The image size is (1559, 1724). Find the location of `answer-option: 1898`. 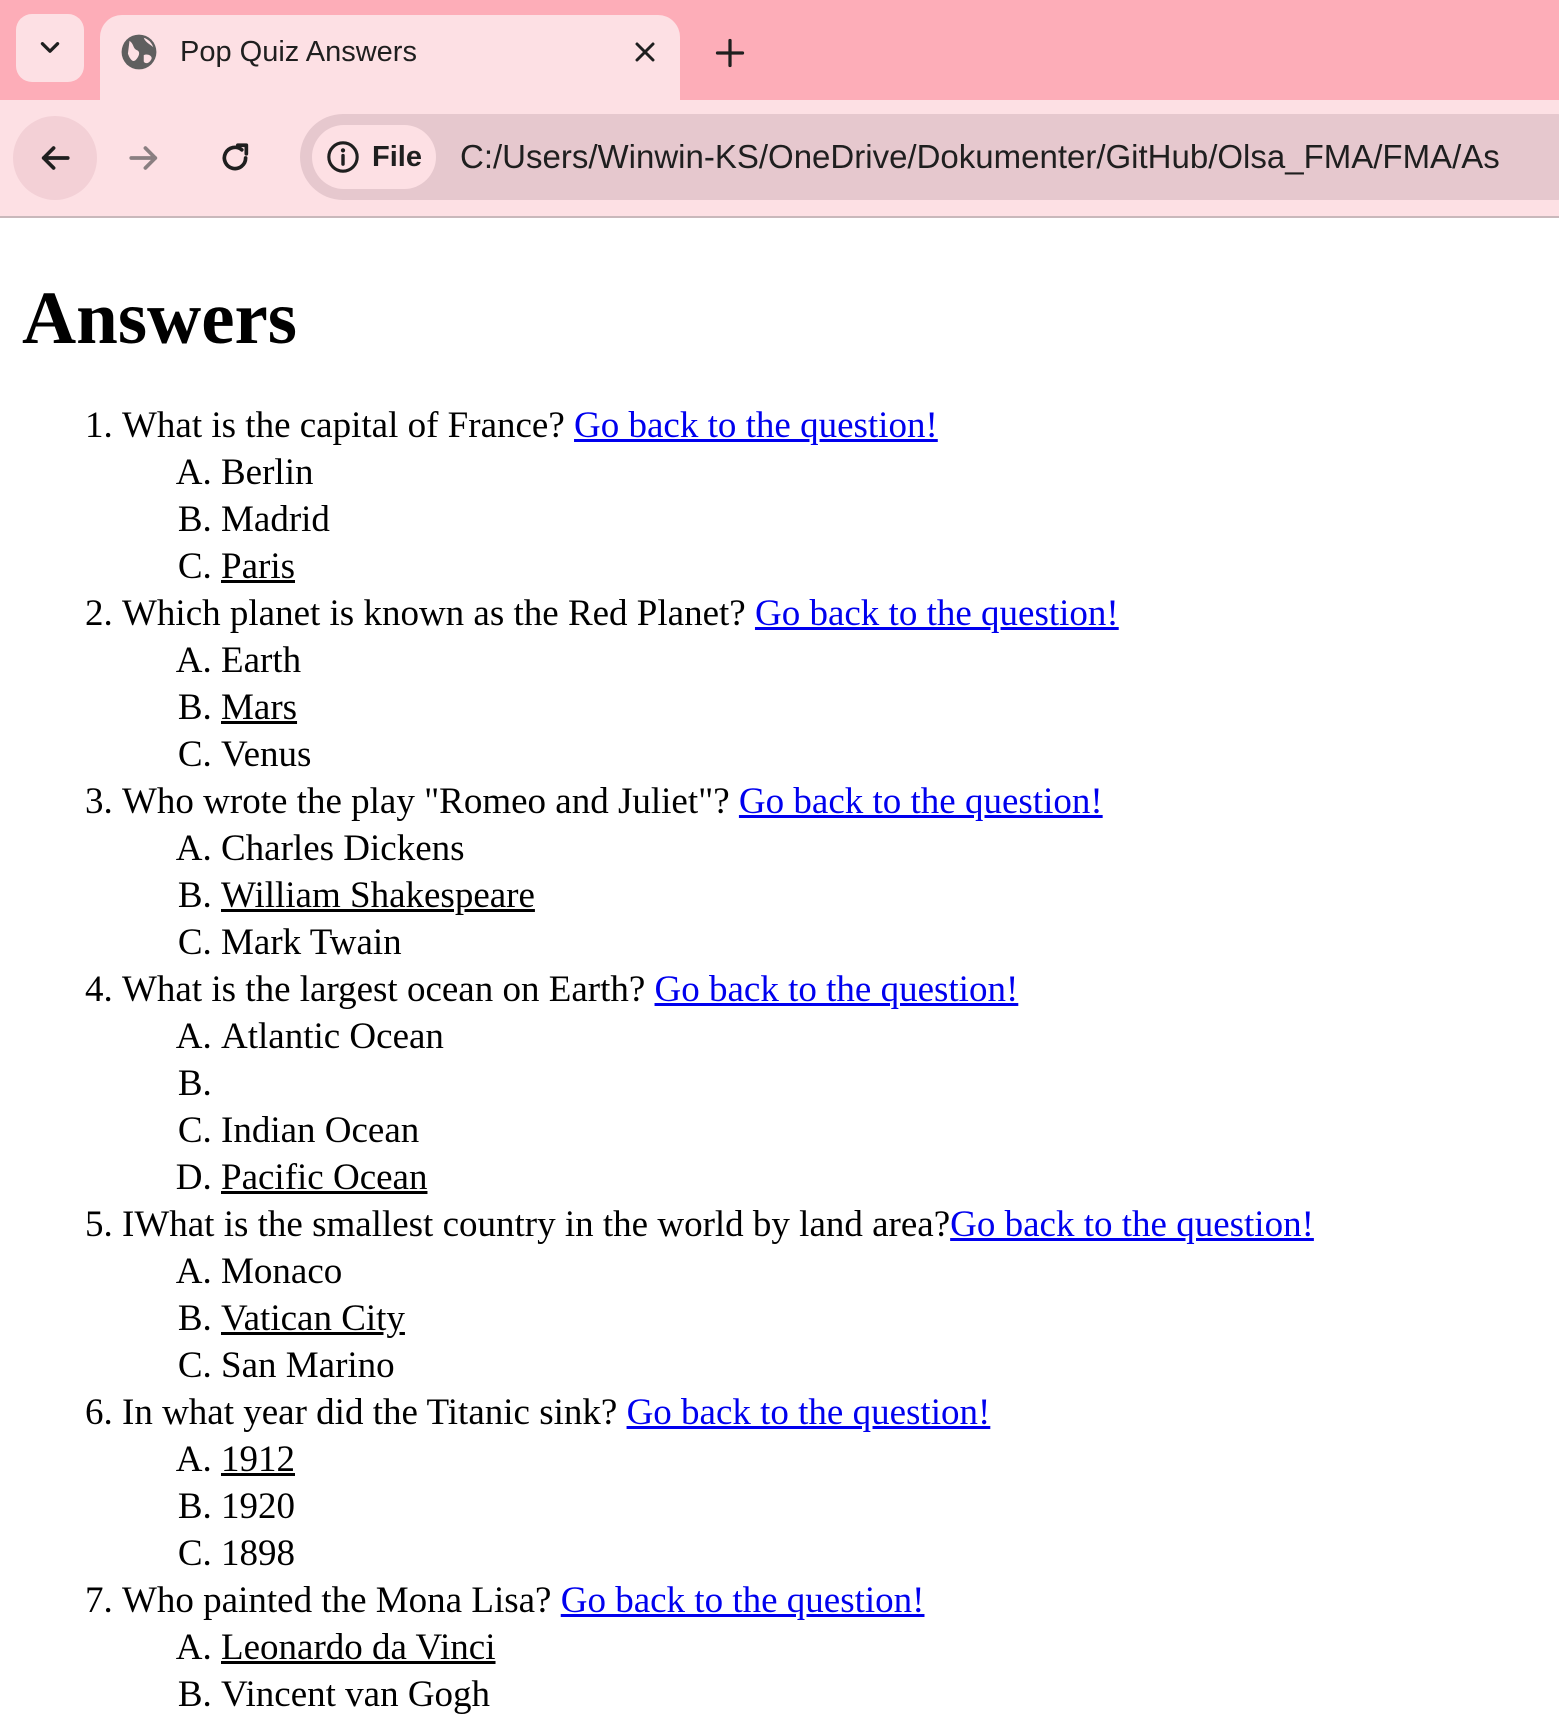

answer-option: 1898 is located at coordinates (767, 1553).